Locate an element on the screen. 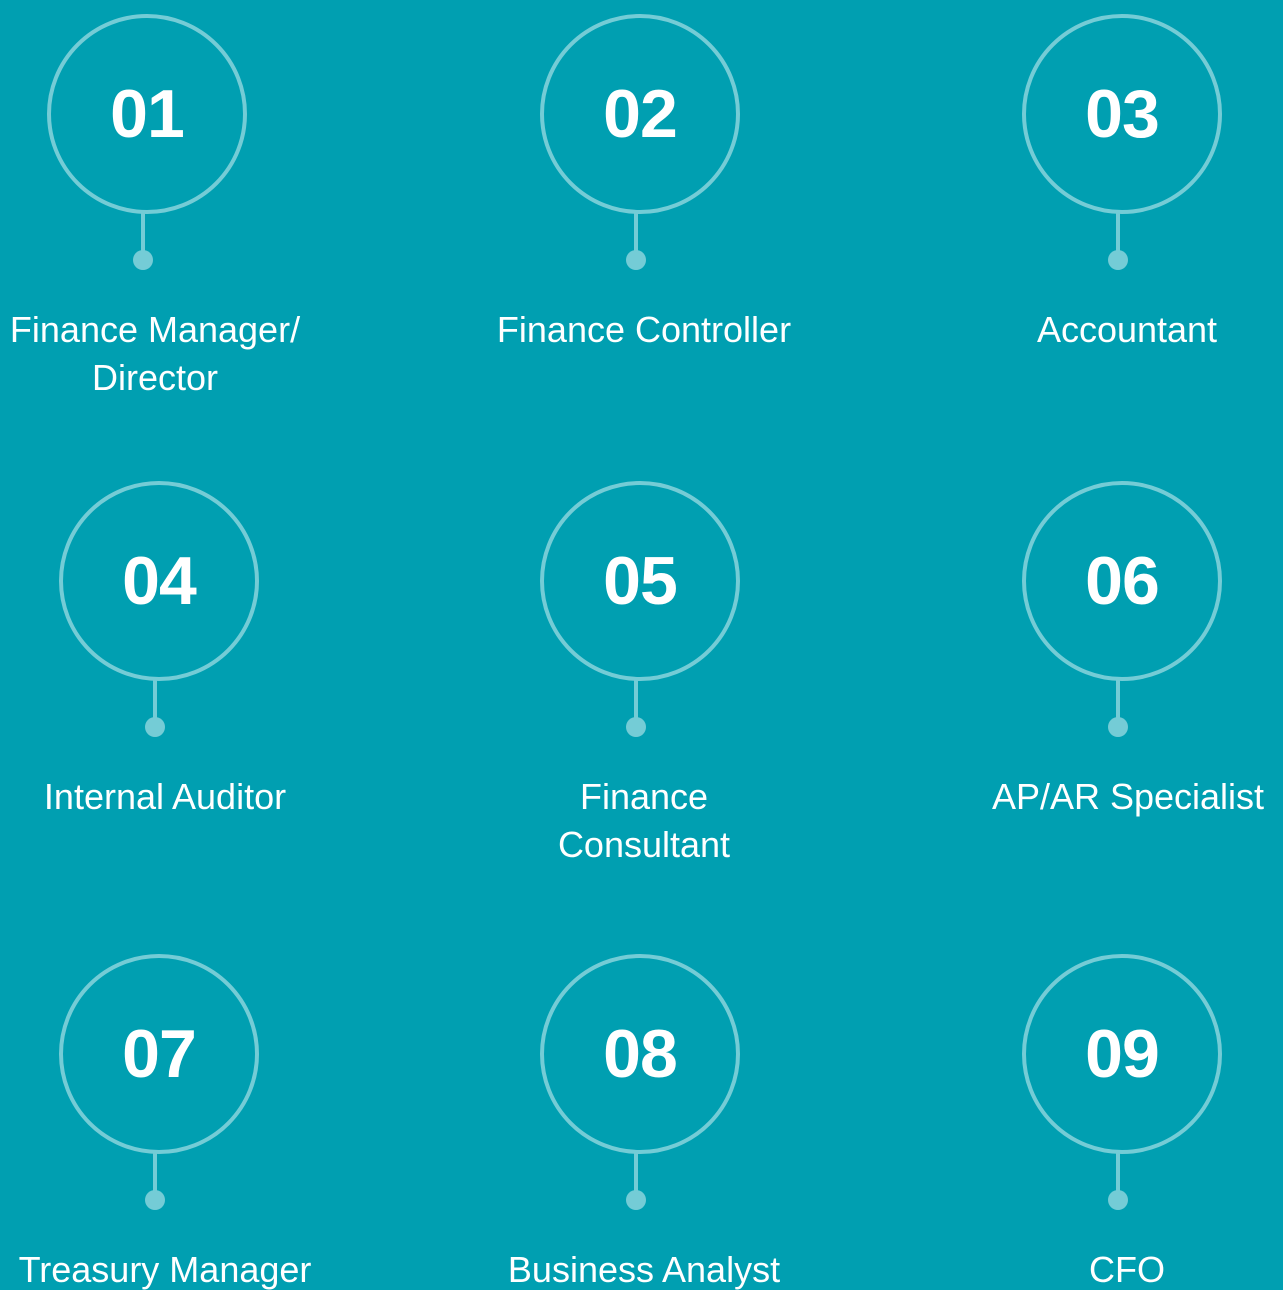  role-title: CFO is located at coordinates (1127, 1269).